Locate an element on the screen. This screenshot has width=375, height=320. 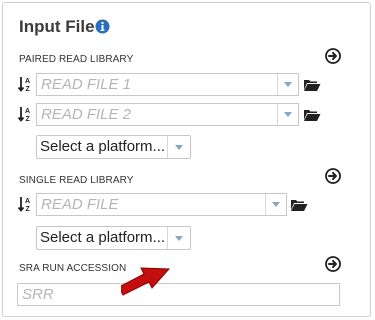
add-paired-library-button is located at coordinates (333, 56).